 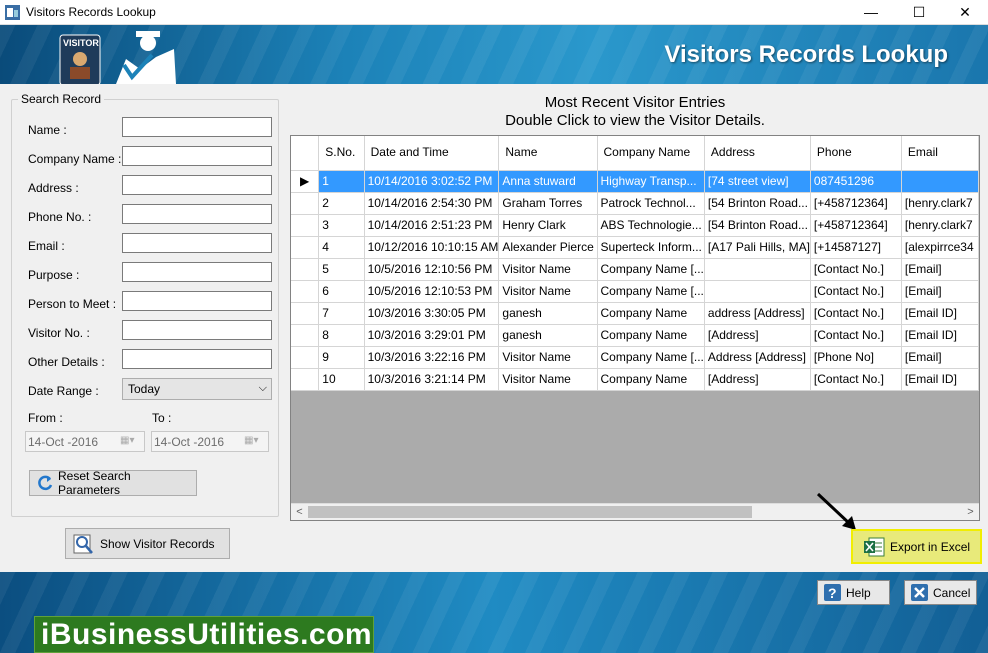 I want to click on table-cell: 5, so click(x=341, y=269).